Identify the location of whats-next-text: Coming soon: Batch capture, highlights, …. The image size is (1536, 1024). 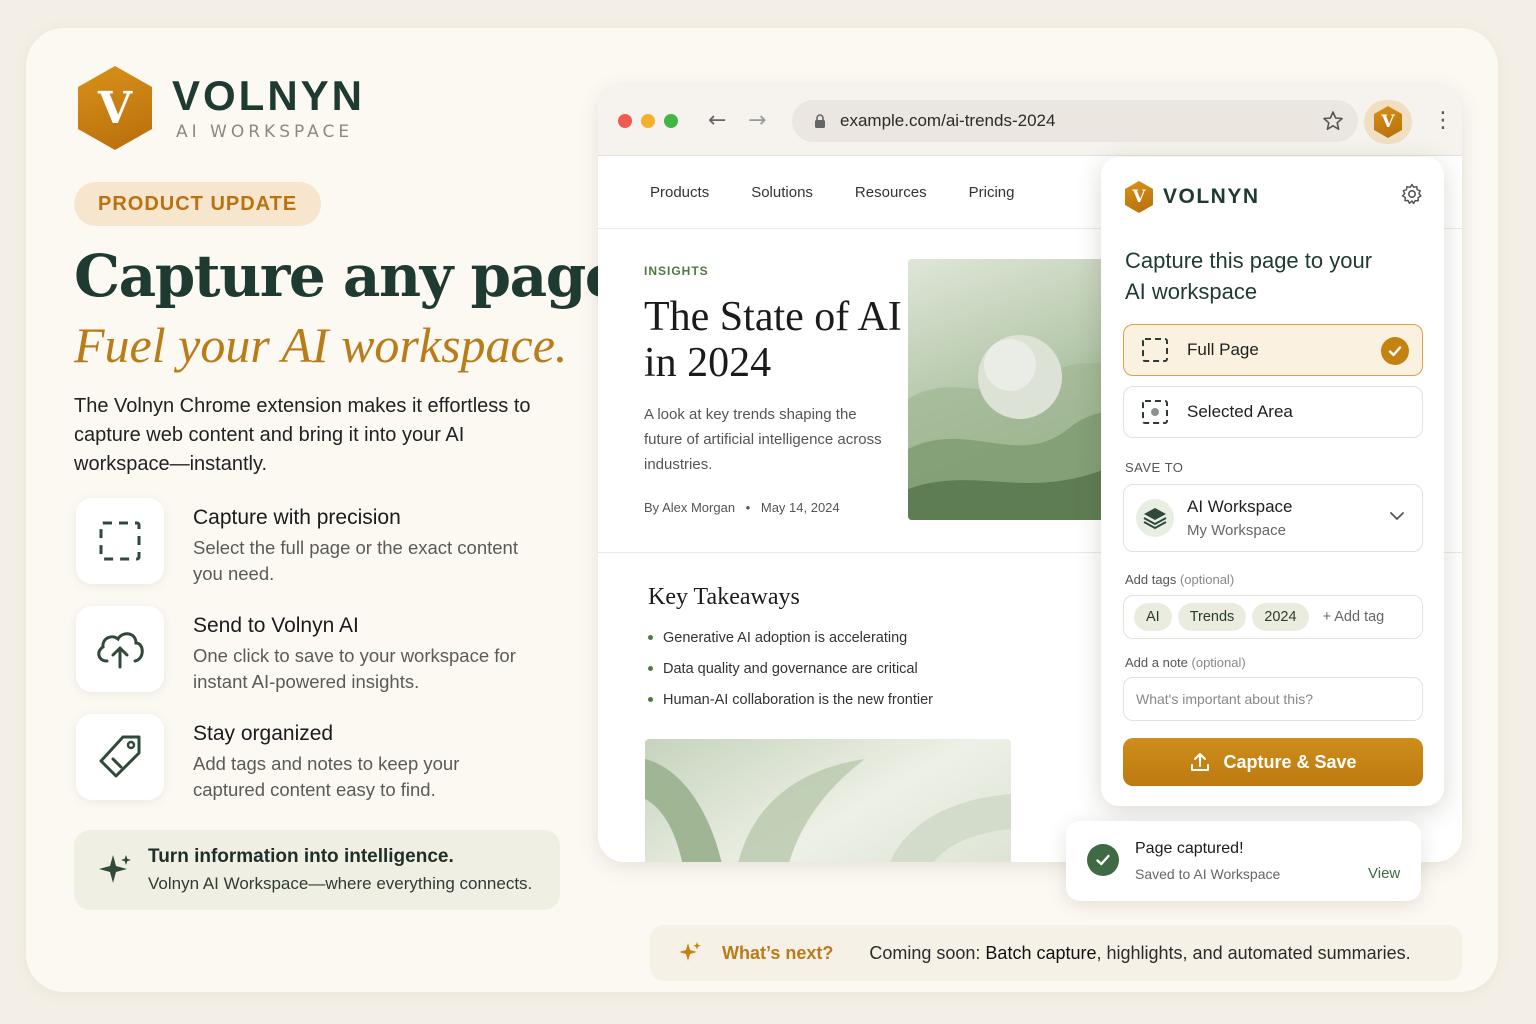
(1140, 952).